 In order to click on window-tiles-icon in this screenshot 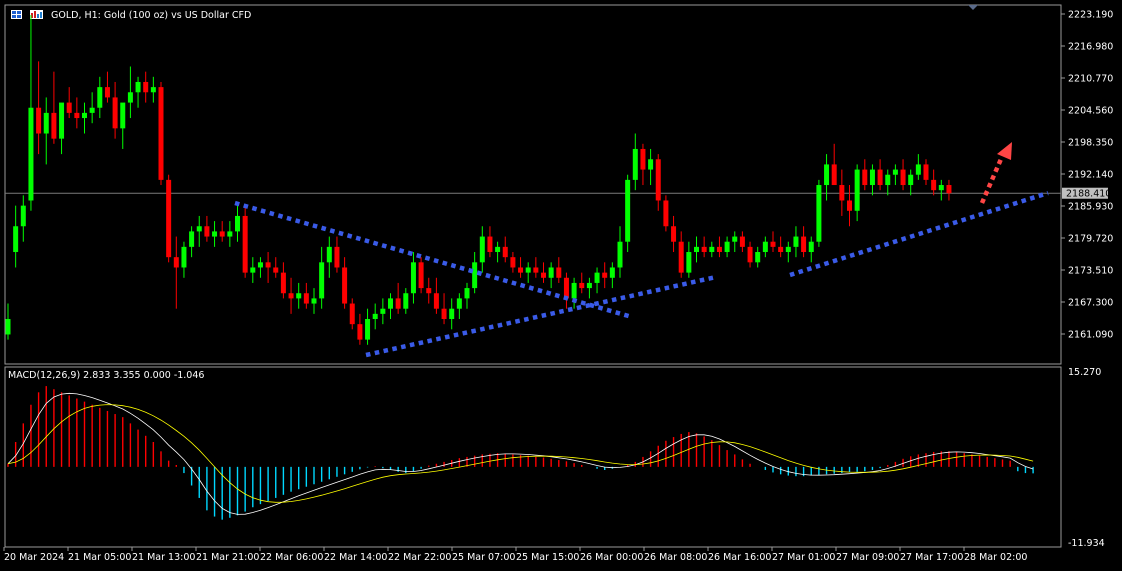, I will do `click(27, 14)`.